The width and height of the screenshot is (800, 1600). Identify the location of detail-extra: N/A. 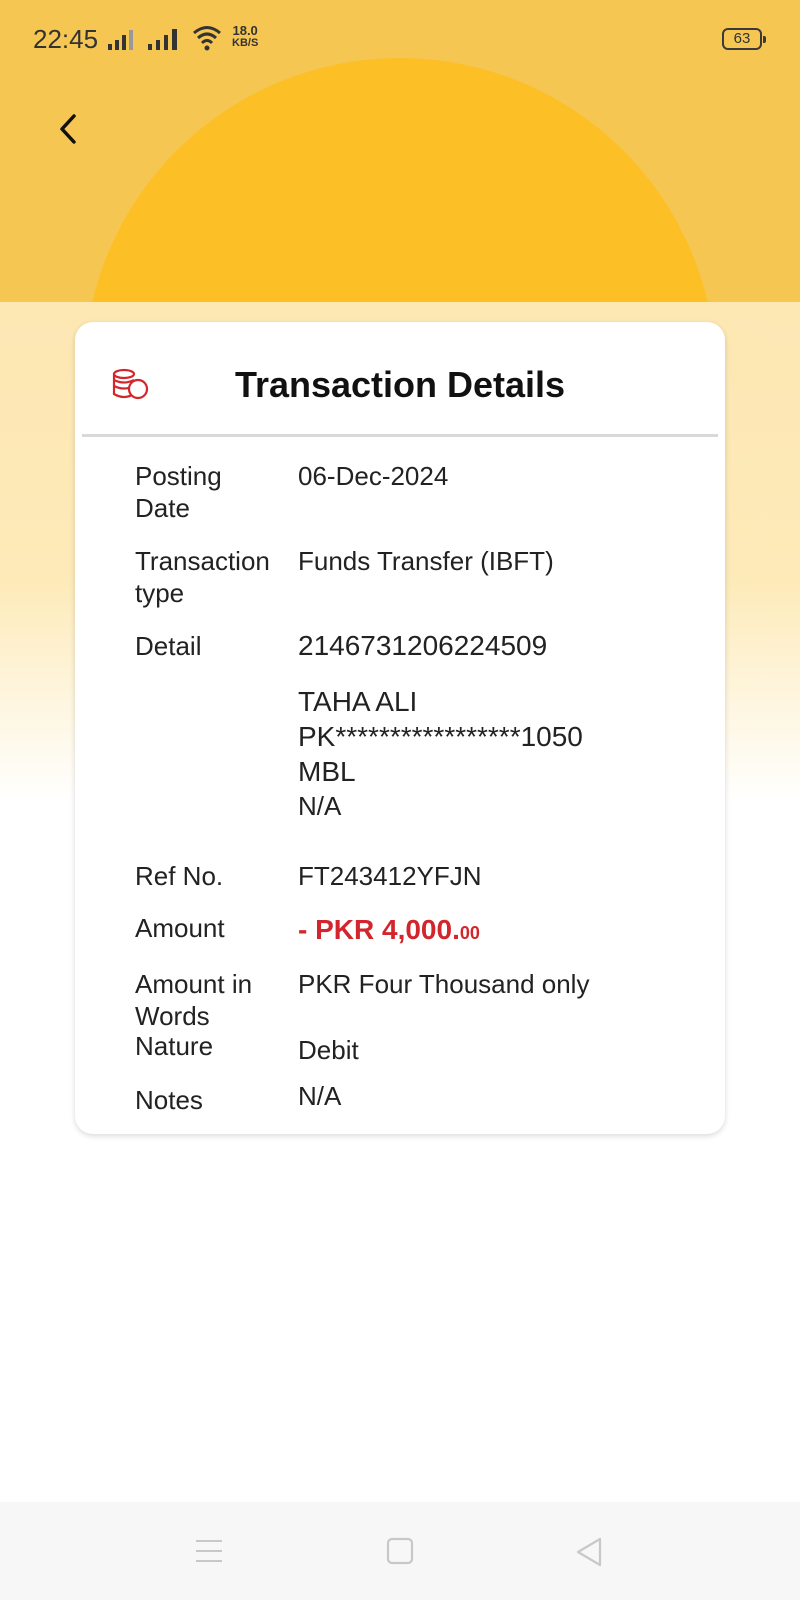
(320, 806).